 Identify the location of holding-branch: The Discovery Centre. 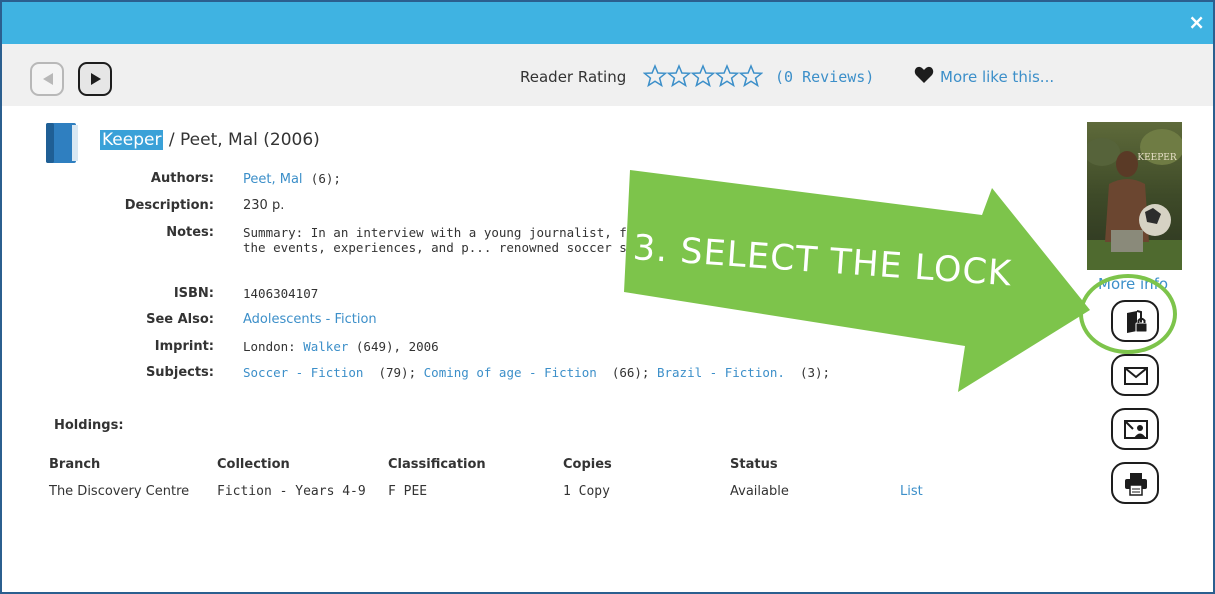
(119, 491).